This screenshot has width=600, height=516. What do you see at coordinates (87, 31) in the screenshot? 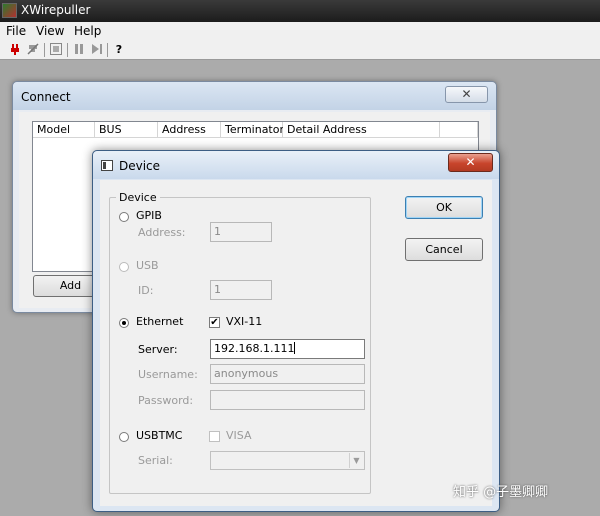
I see `menu-help: Help` at bounding box center [87, 31].